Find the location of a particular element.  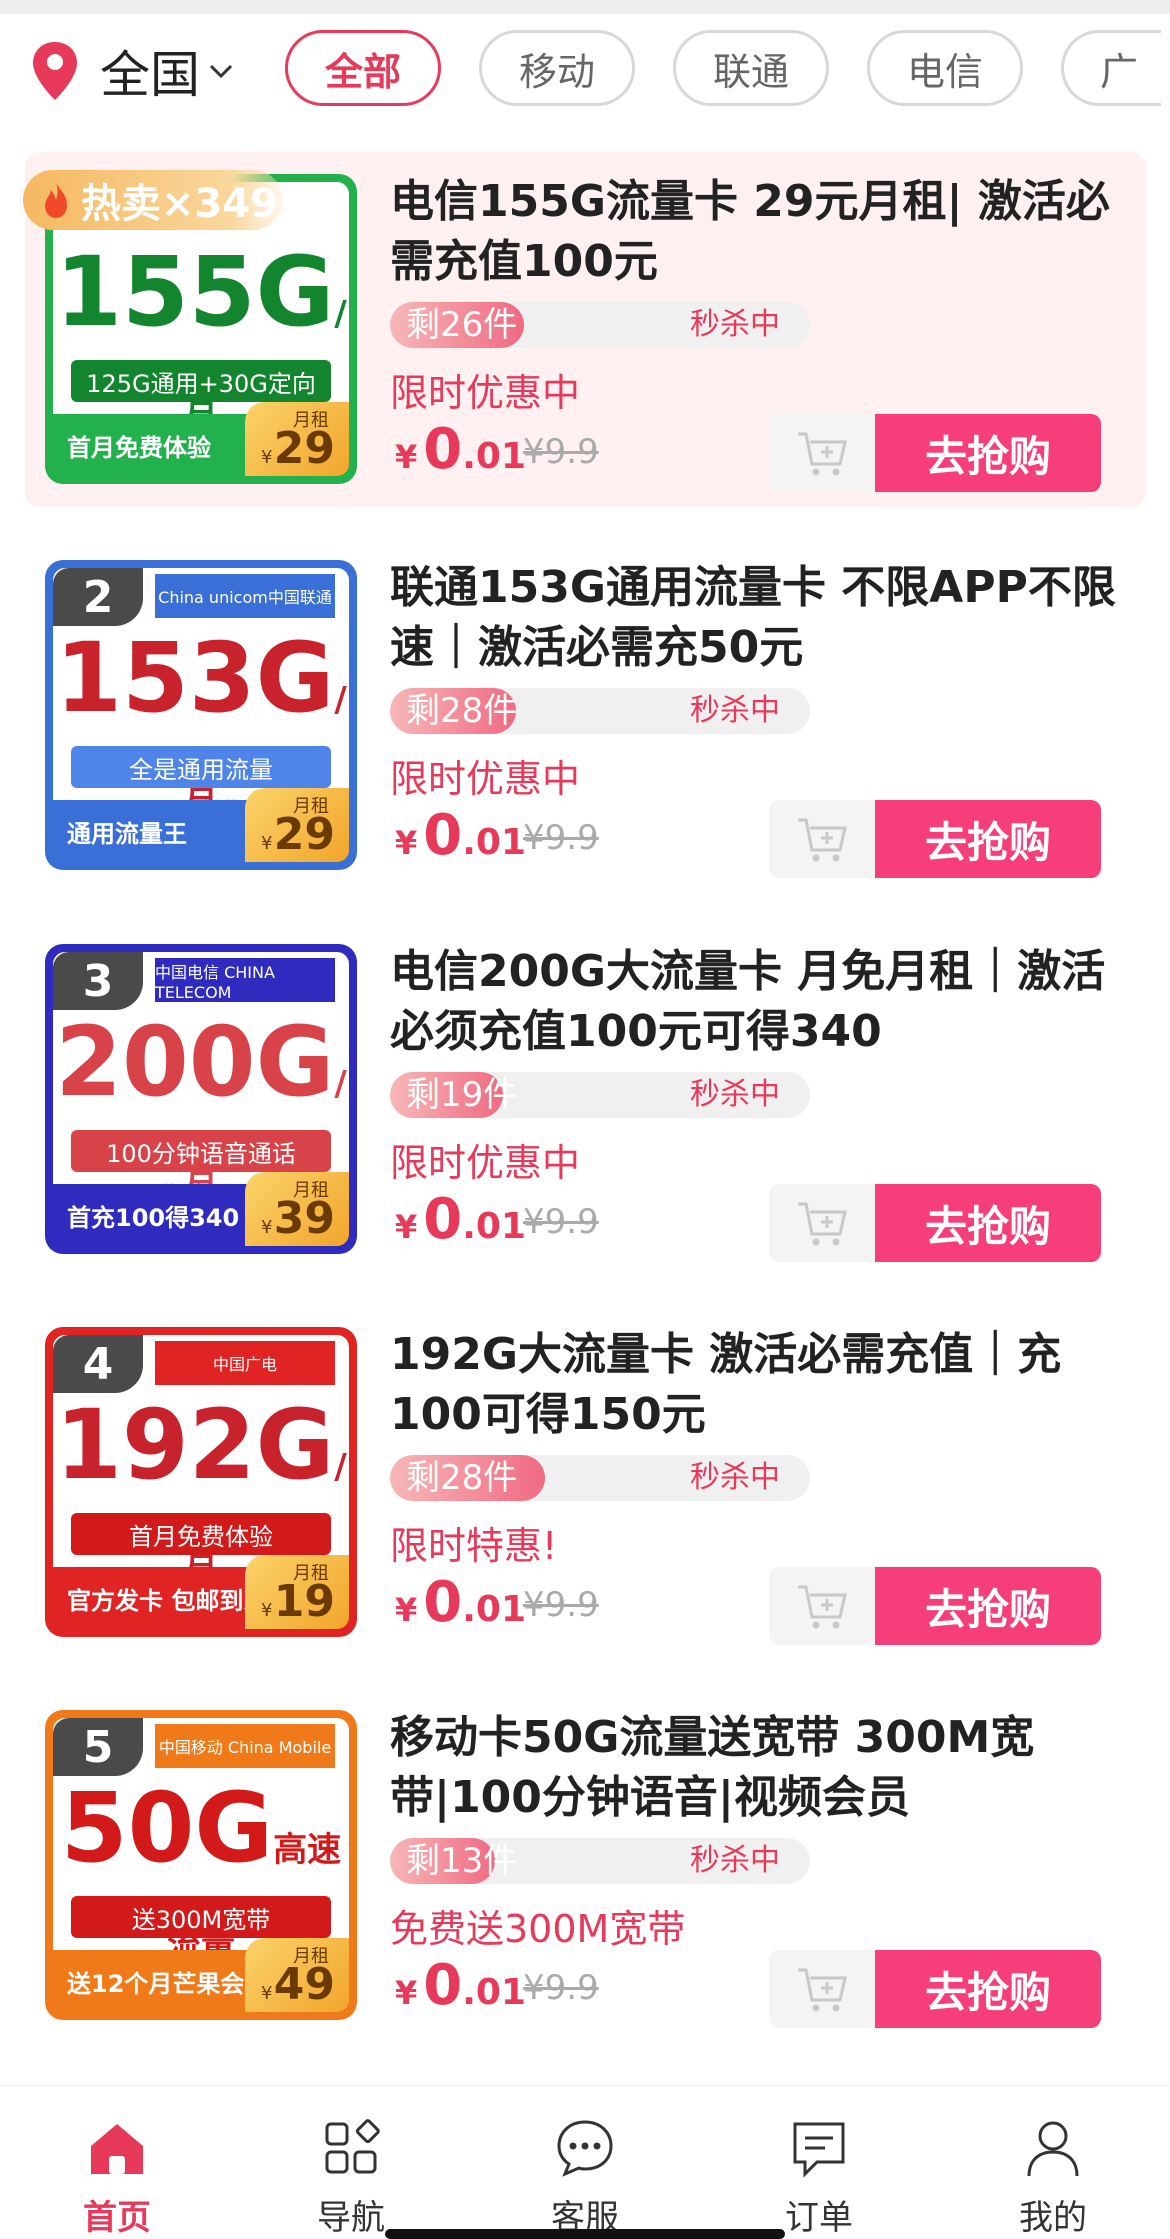

product-title: 192G大流量卡 激活必需充值｜充100可得150元 is located at coordinates (760, 1385).